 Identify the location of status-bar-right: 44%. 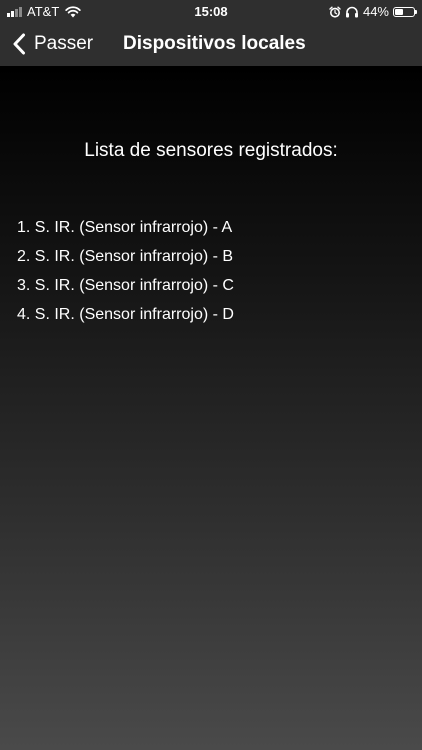
(373, 11).